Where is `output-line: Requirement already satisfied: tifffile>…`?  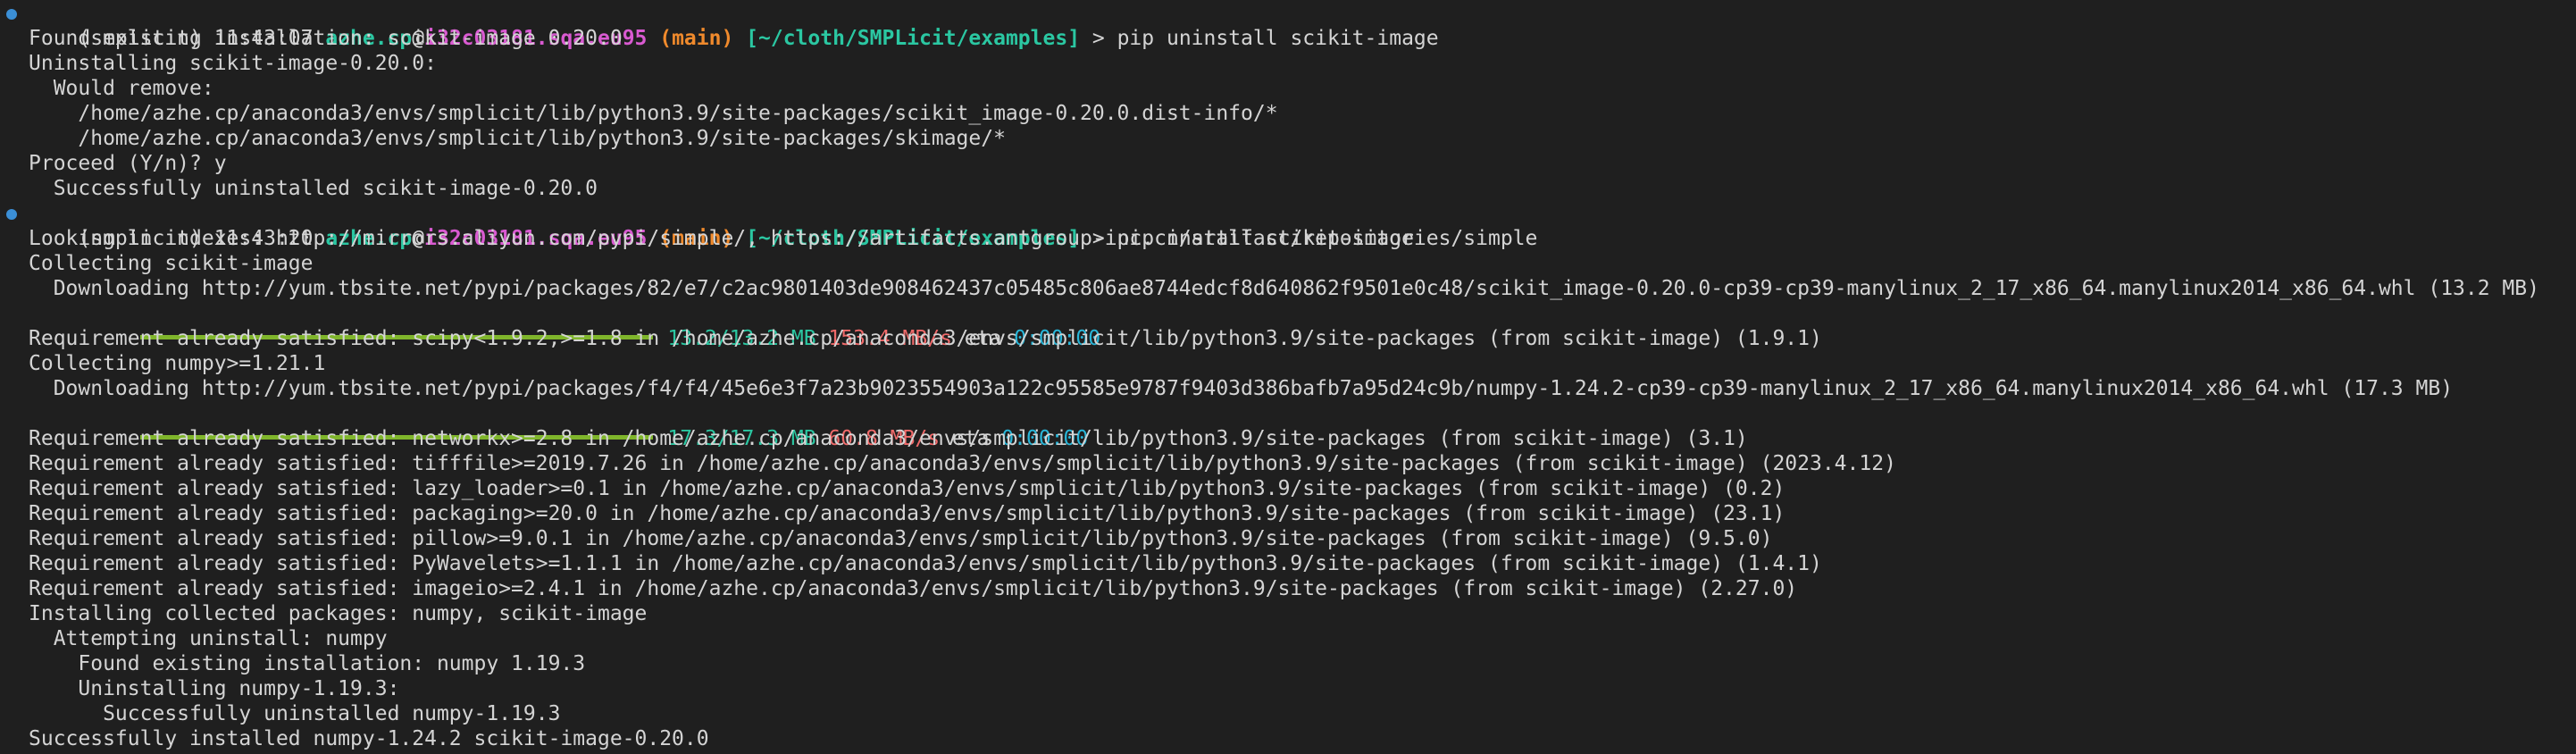
output-line: Requirement already satisfied: tifffile>… is located at coordinates (963, 464).